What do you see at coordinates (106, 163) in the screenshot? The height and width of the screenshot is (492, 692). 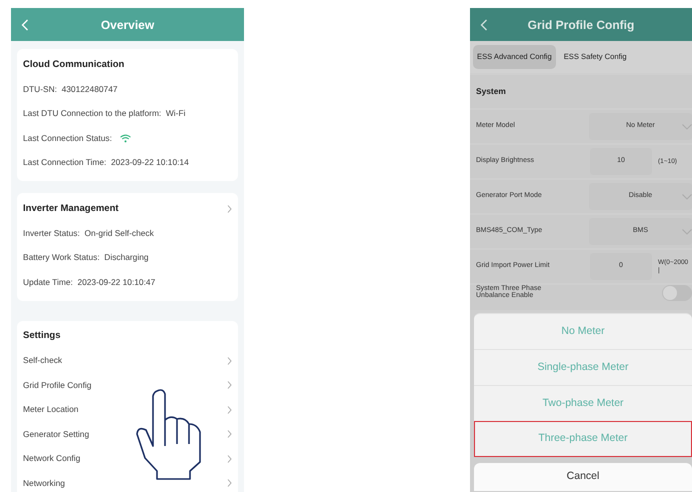 I see `info-text: Last Connection Time: 2023-09-22 10:10:14` at bounding box center [106, 163].